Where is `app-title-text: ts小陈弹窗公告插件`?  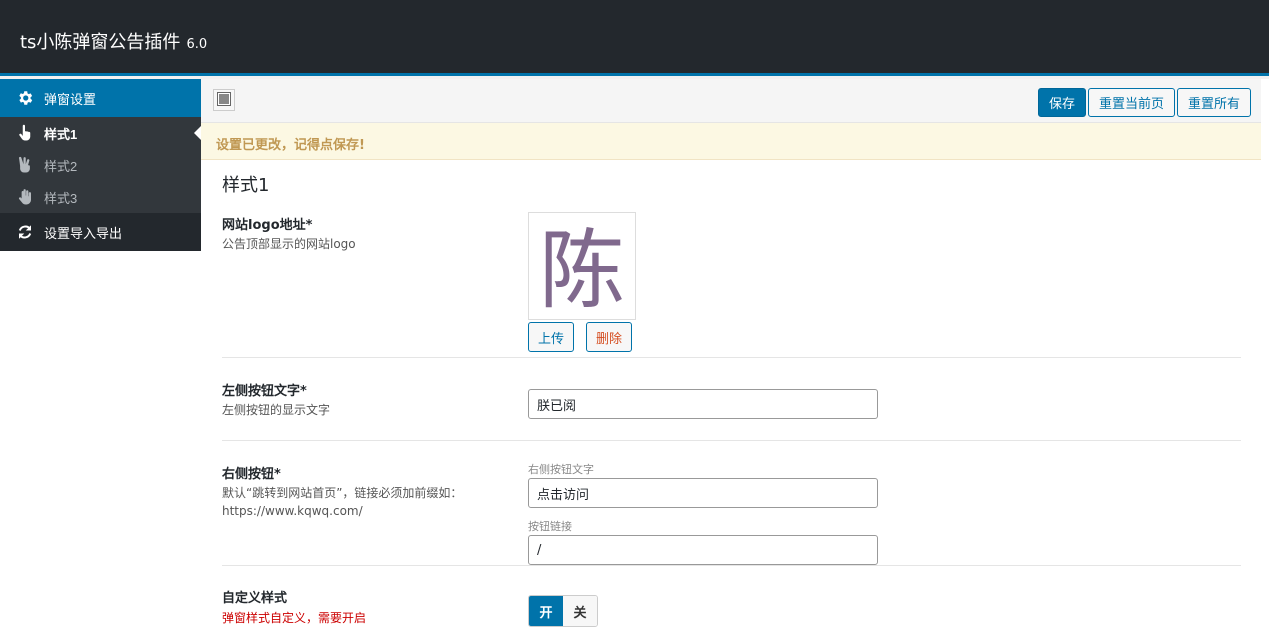 app-title-text: ts小陈弹窗公告插件 is located at coordinates (100, 42).